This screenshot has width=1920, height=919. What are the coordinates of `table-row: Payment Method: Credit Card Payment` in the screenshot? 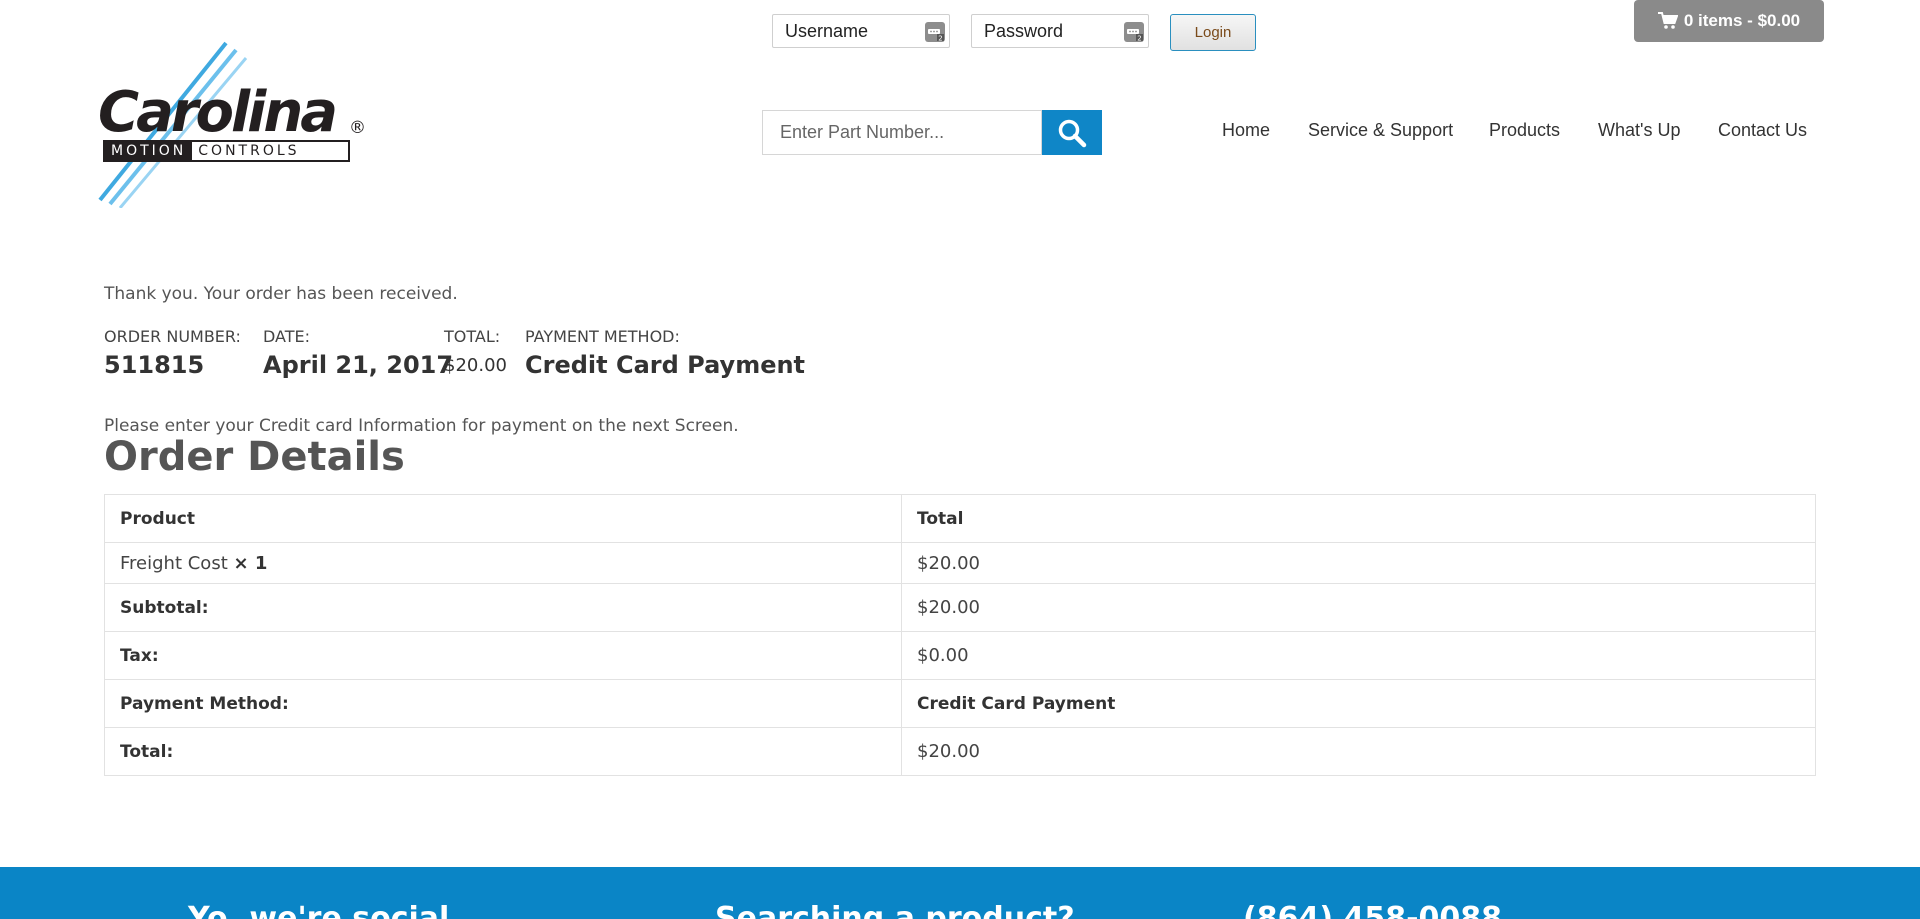 It's located at (960, 703).